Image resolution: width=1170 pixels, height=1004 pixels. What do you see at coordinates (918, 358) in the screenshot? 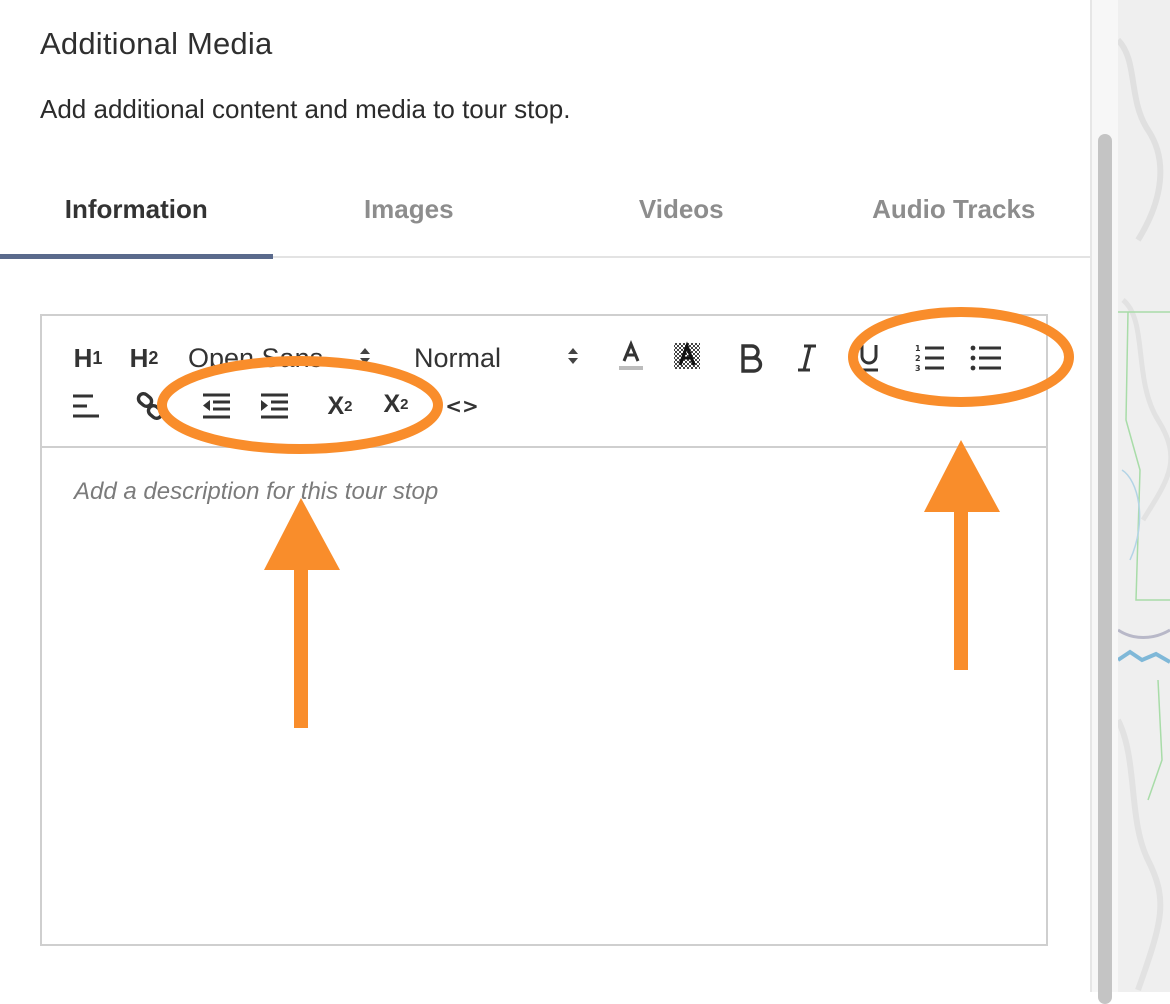
I see `svg-text: 2` at bounding box center [918, 358].